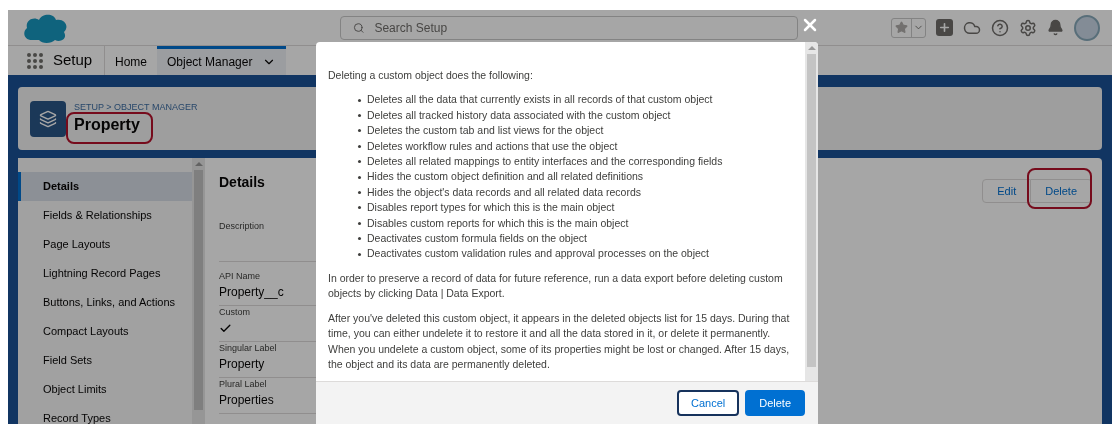 This screenshot has height=424, width=1120. Describe the element at coordinates (242, 365) in the screenshot. I see `field-value: Property` at that location.